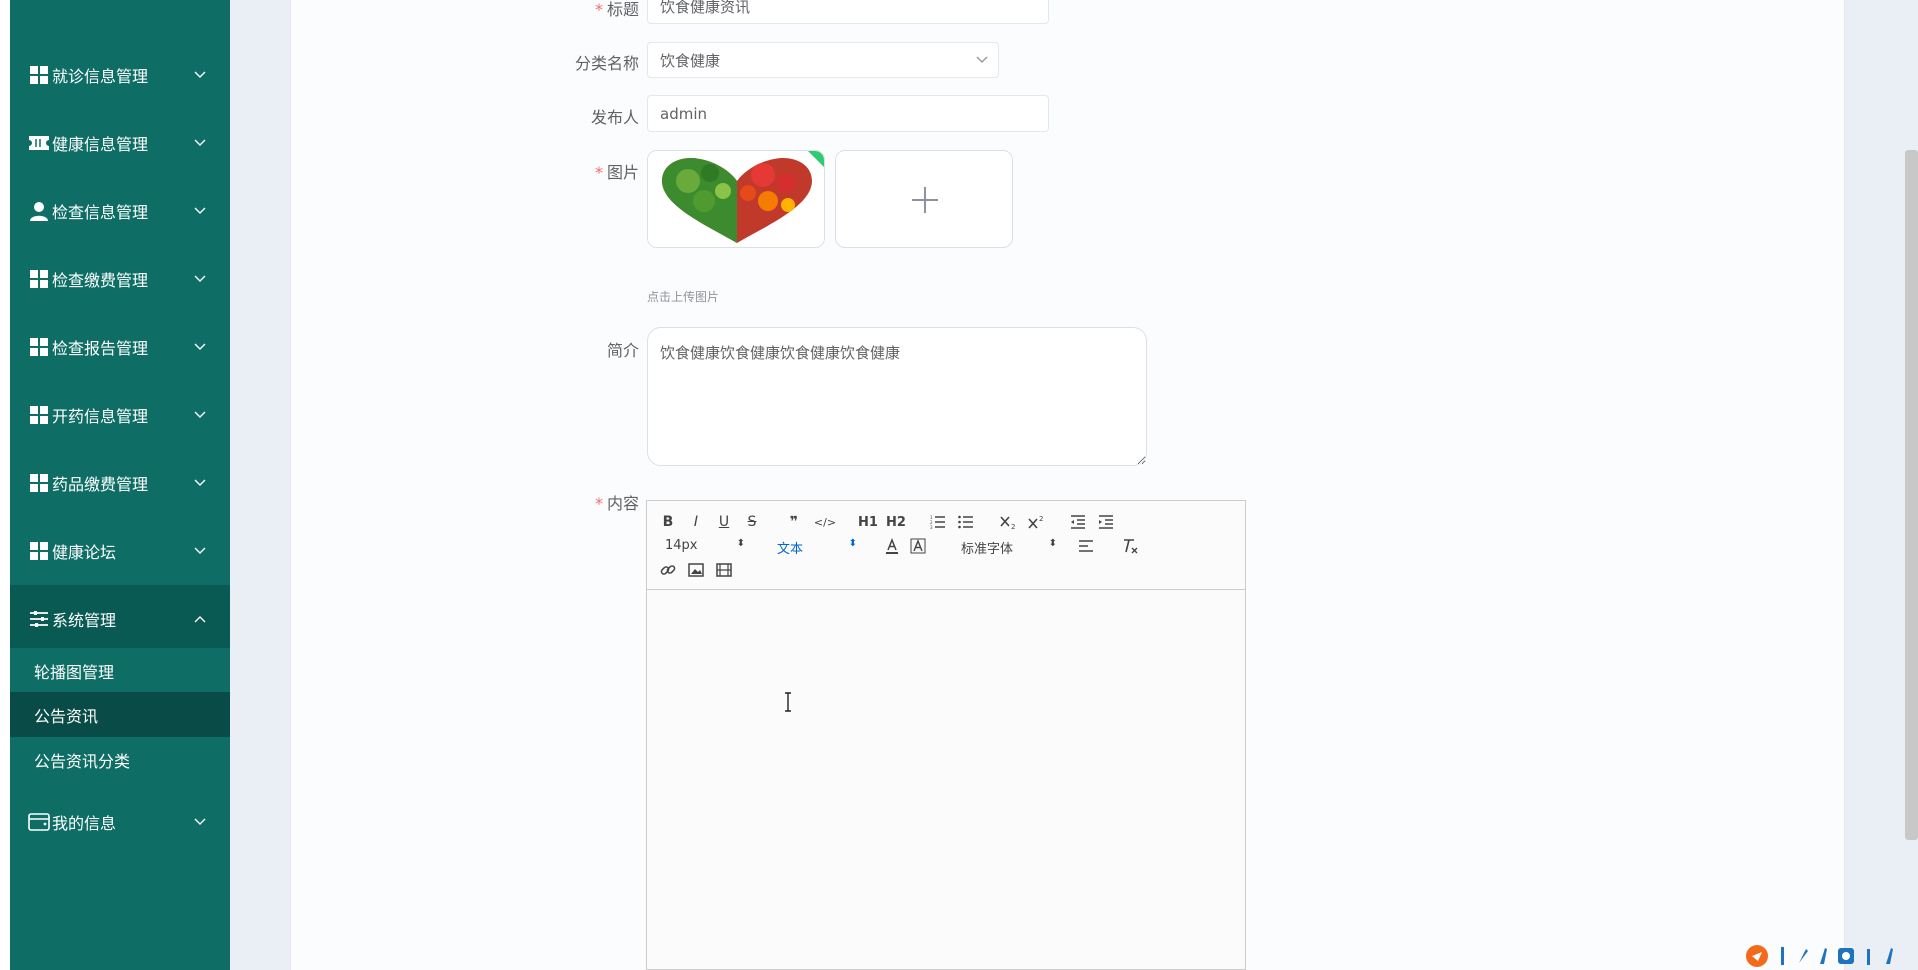  Describe the element at coordinates (120, 551) in the screenshot. I see `sidebar-menu-item: 健康论坛` at that location.